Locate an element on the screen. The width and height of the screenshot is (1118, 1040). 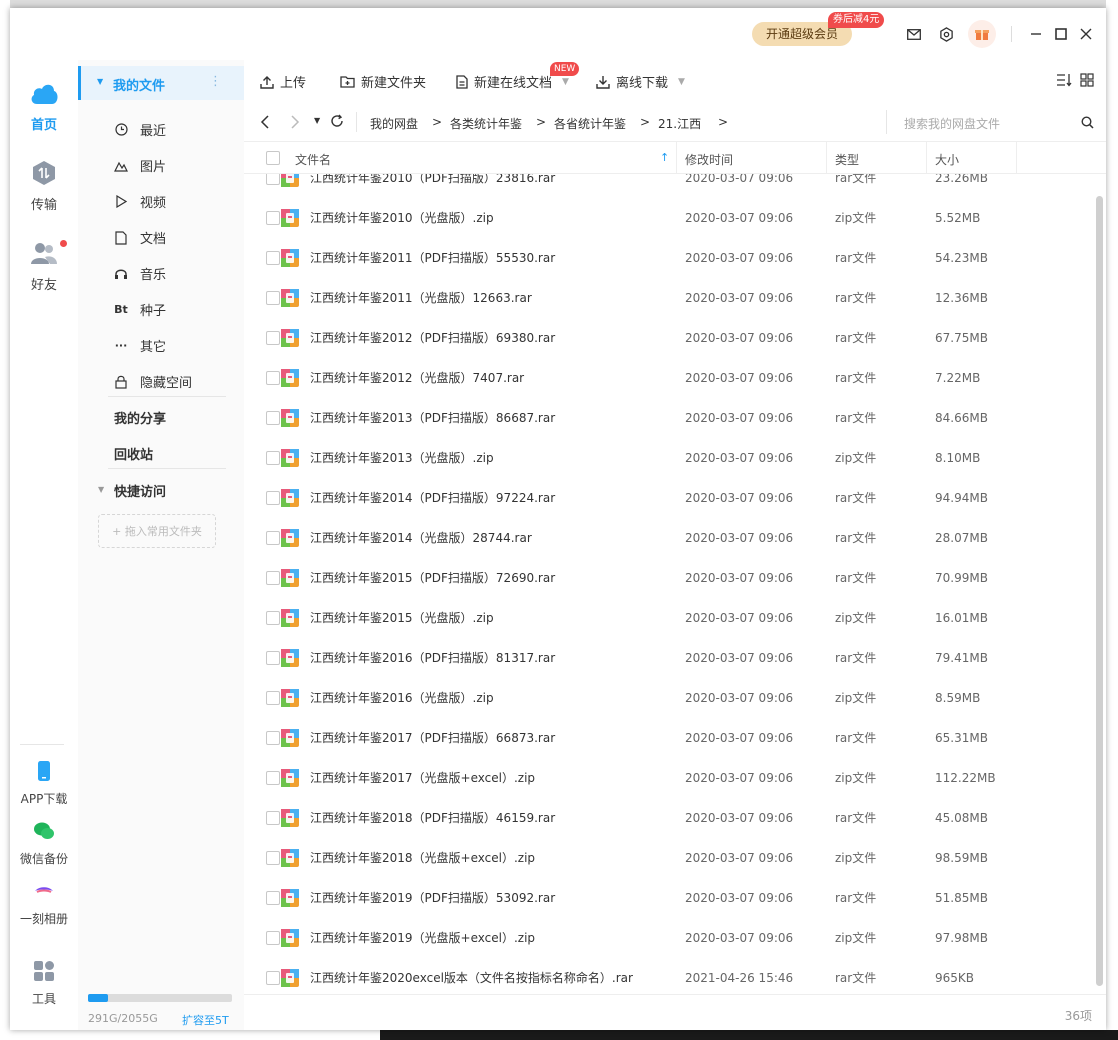
breadcrumb-item: 21.江西 is located at coordinates (679, 123).